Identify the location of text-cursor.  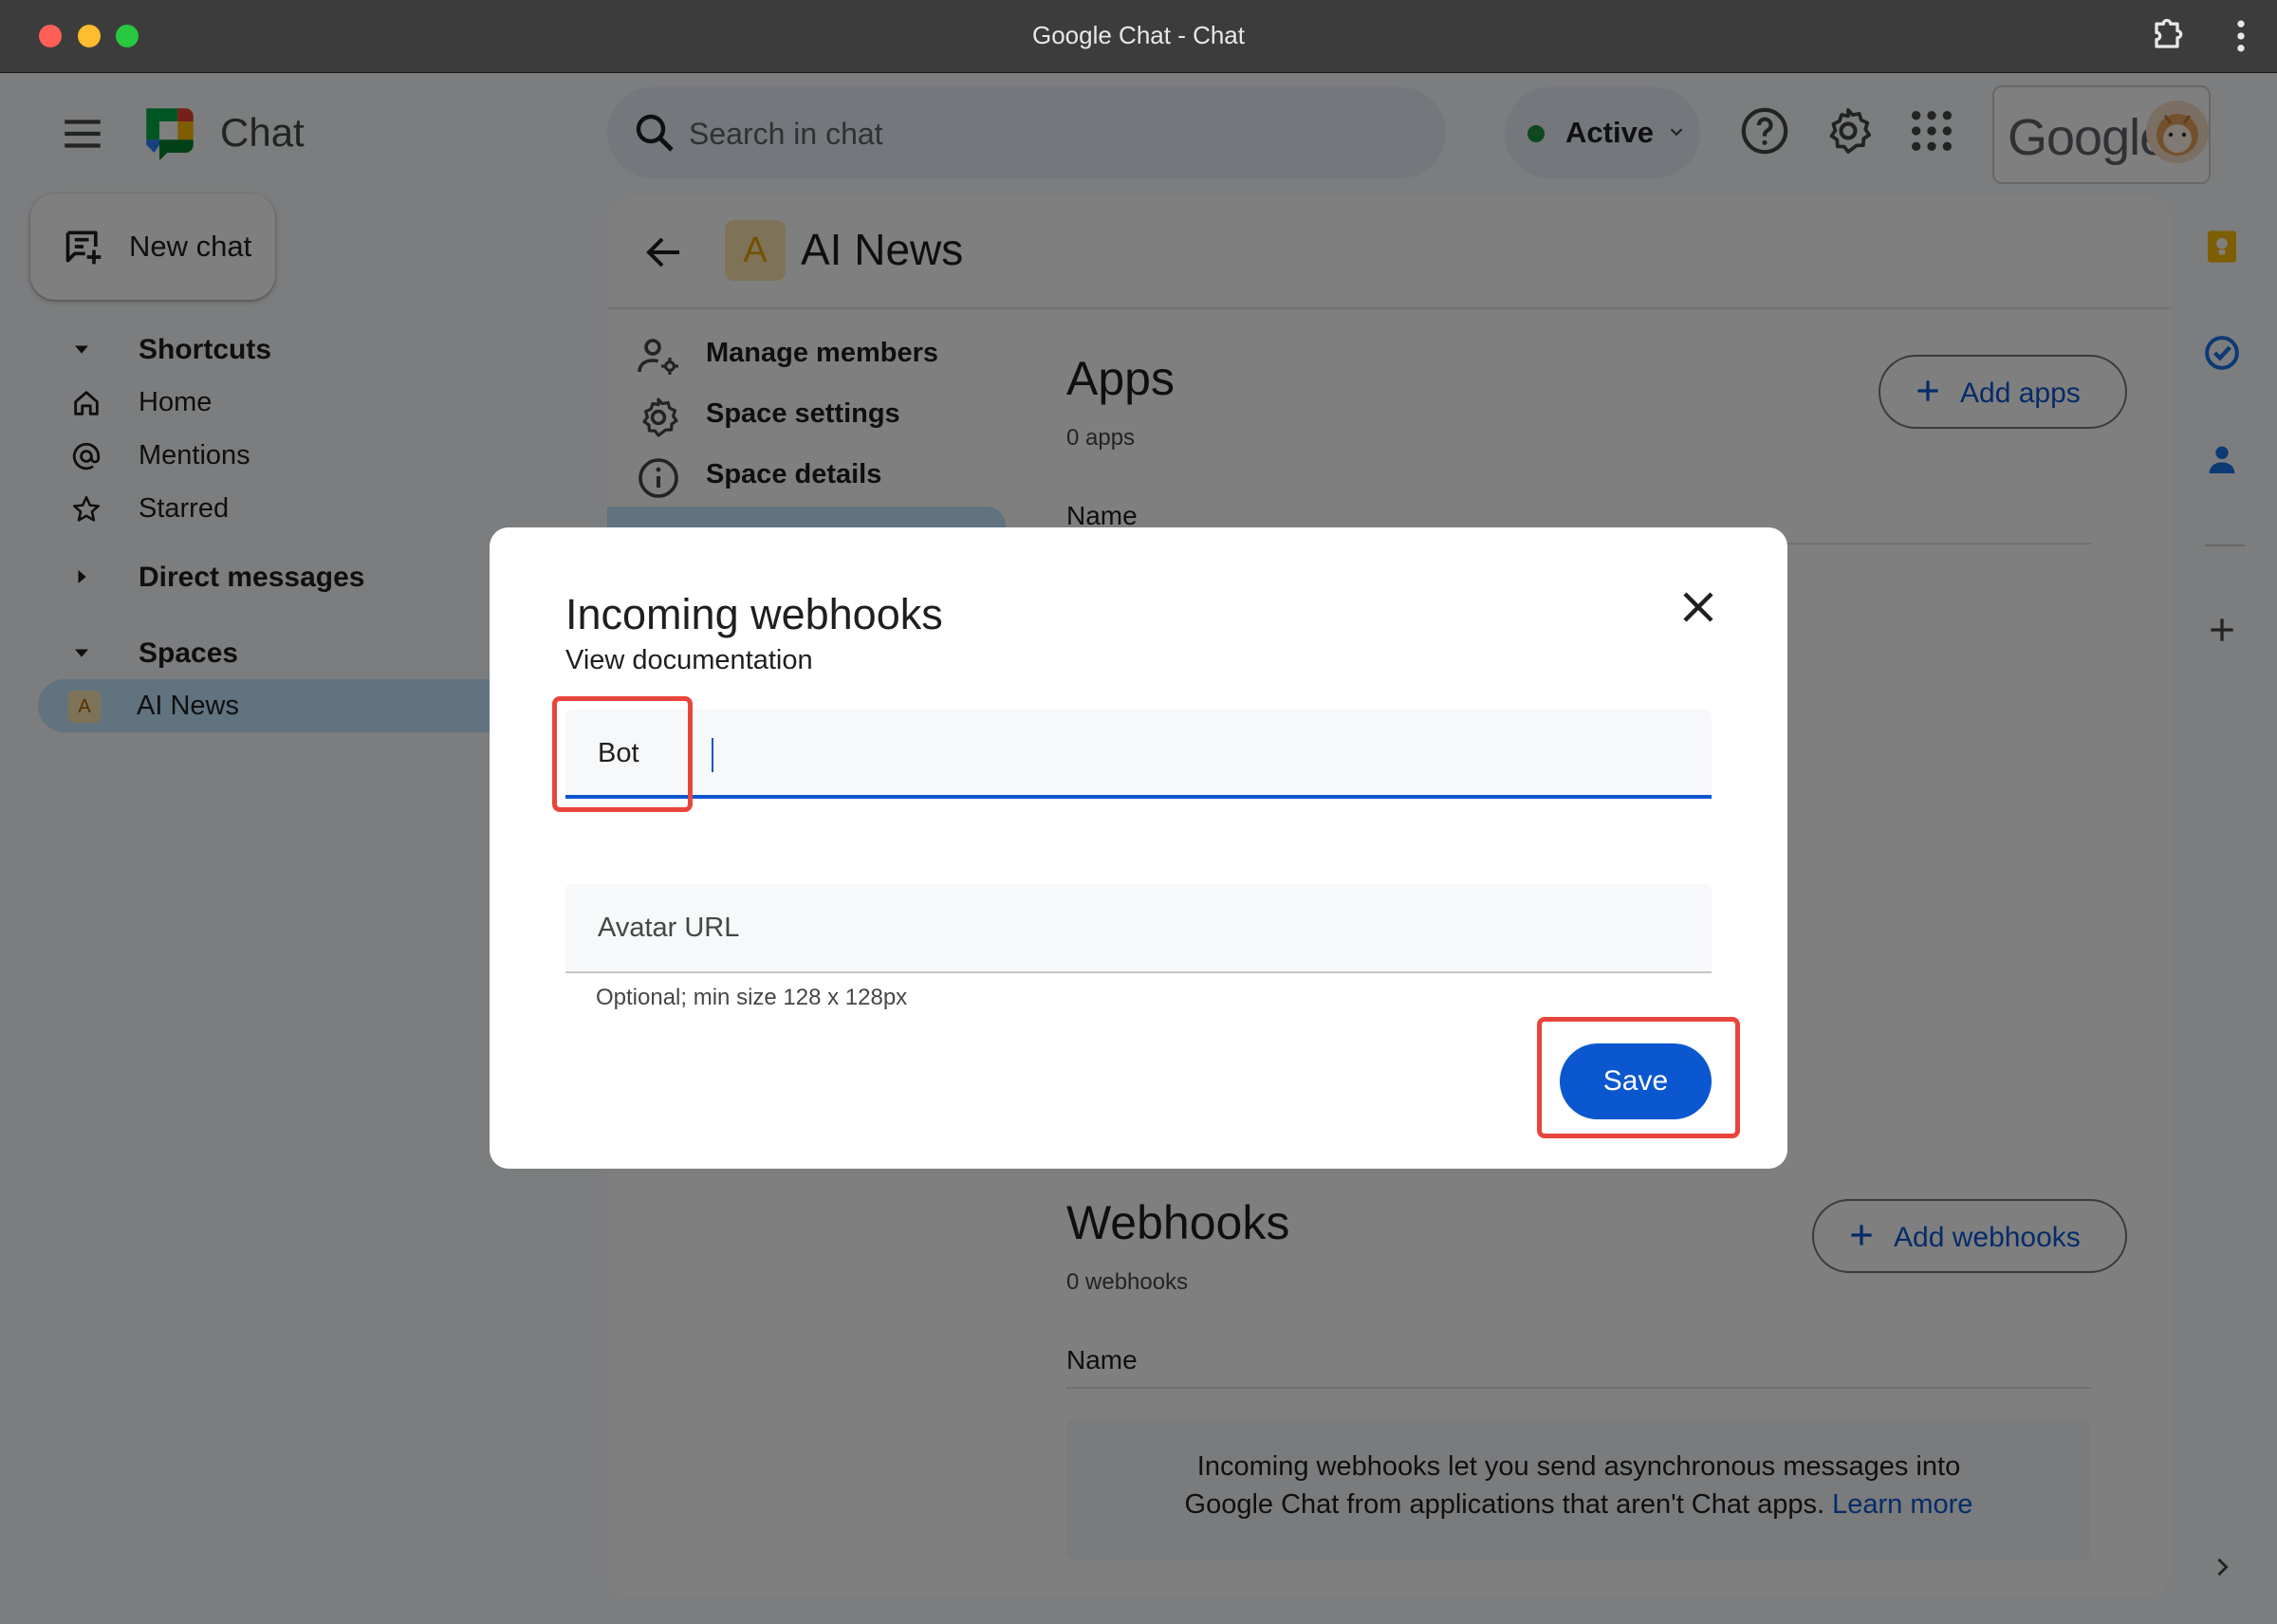
(712, 755).